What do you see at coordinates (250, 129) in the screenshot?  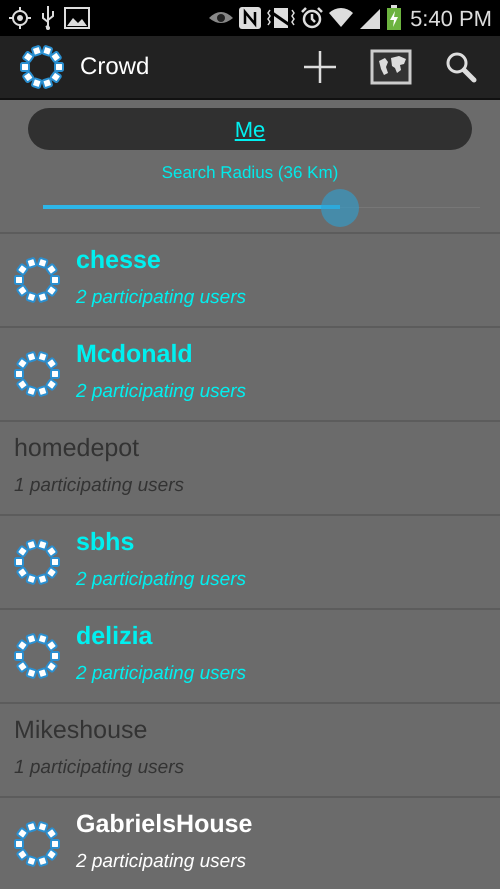 I see `me-button: Me` at bounding box center [250, 129].